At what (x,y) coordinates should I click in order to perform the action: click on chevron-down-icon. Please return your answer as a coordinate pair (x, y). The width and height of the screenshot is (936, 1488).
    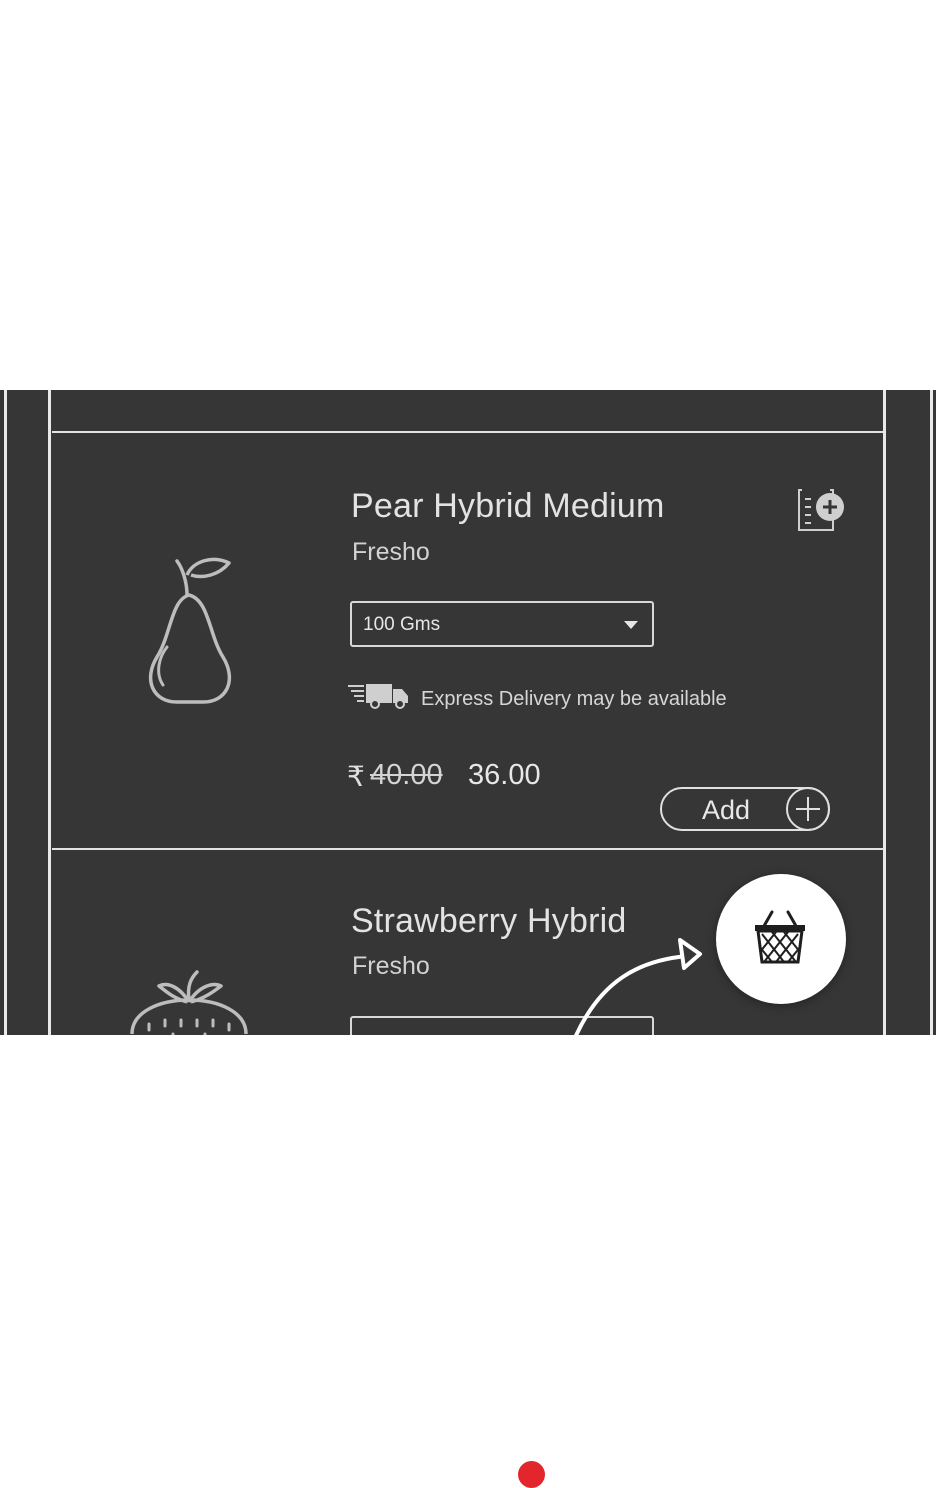
    Looking at the image, I should click on (631, 625).